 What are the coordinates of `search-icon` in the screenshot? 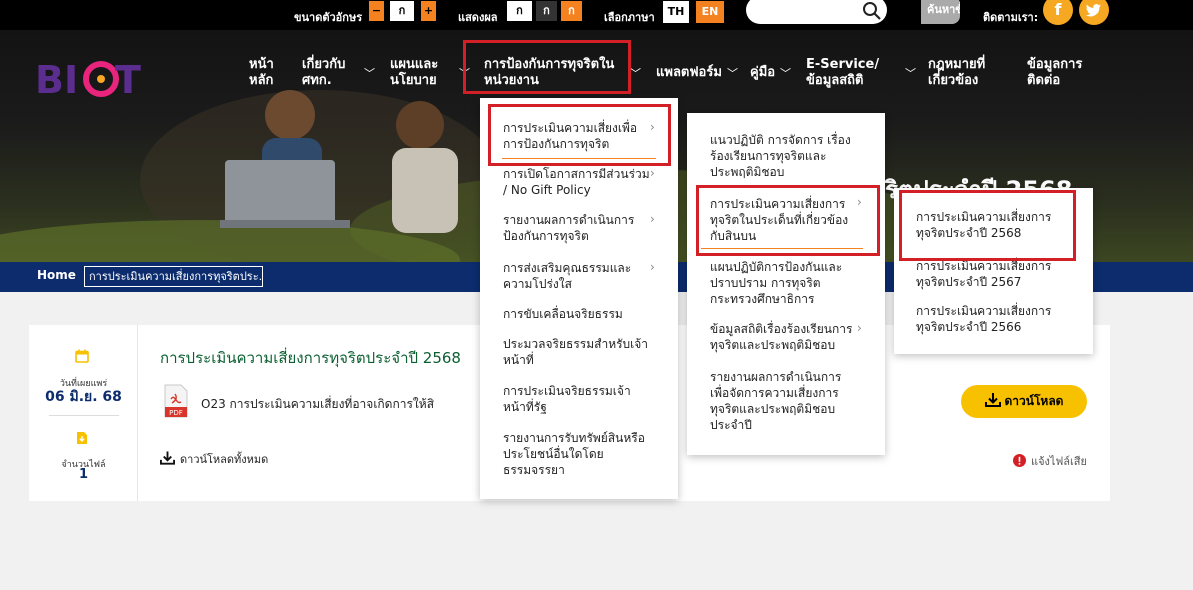 It's located at (872, 11).